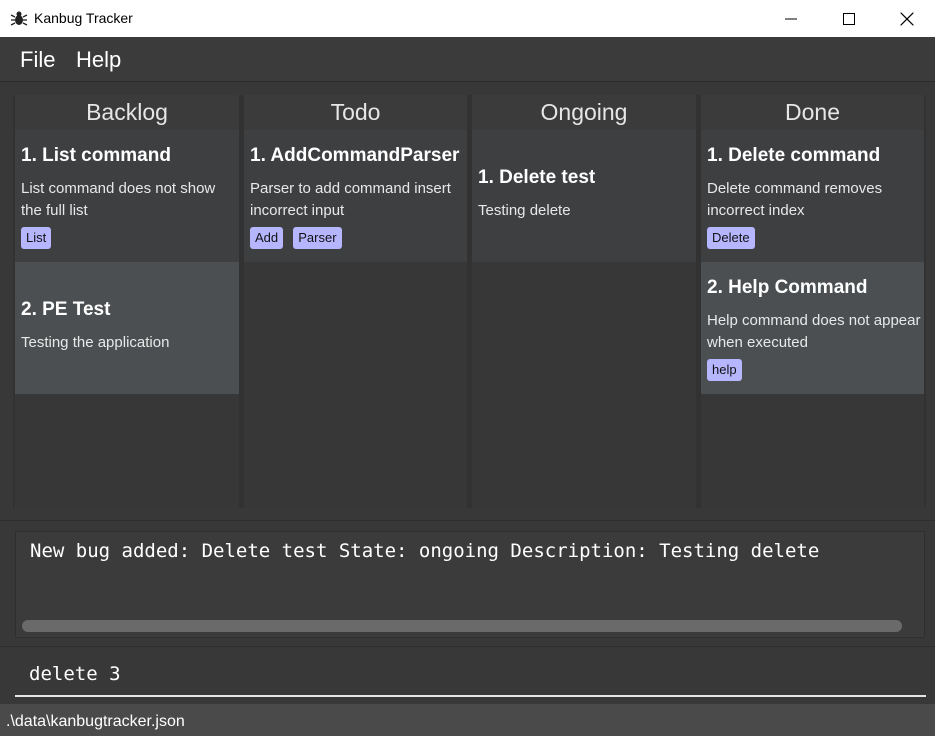 This screenshot has width=935, height=736. What do you see at coordinates (127, 328) in the screenshot?
I see `bug-card: 2. PE Test Testing the application` at bounding box center [127, 328].